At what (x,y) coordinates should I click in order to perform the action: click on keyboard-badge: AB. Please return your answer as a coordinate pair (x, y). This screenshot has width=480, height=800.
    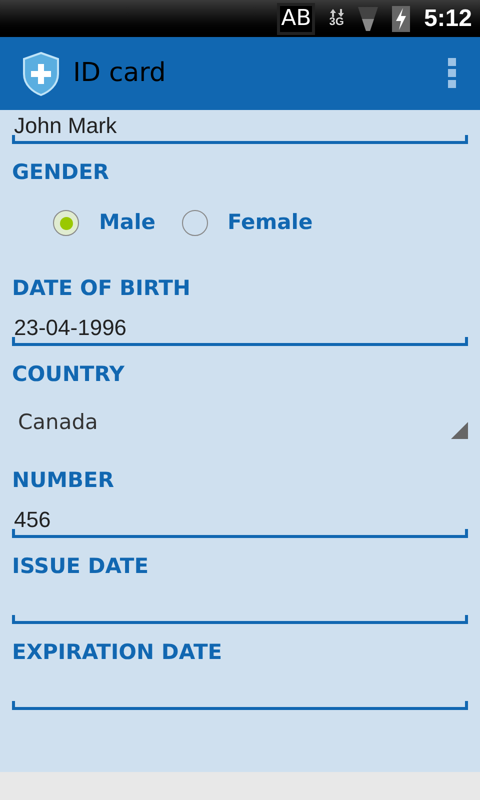
    Looking at the image, I should click on (296, 18).